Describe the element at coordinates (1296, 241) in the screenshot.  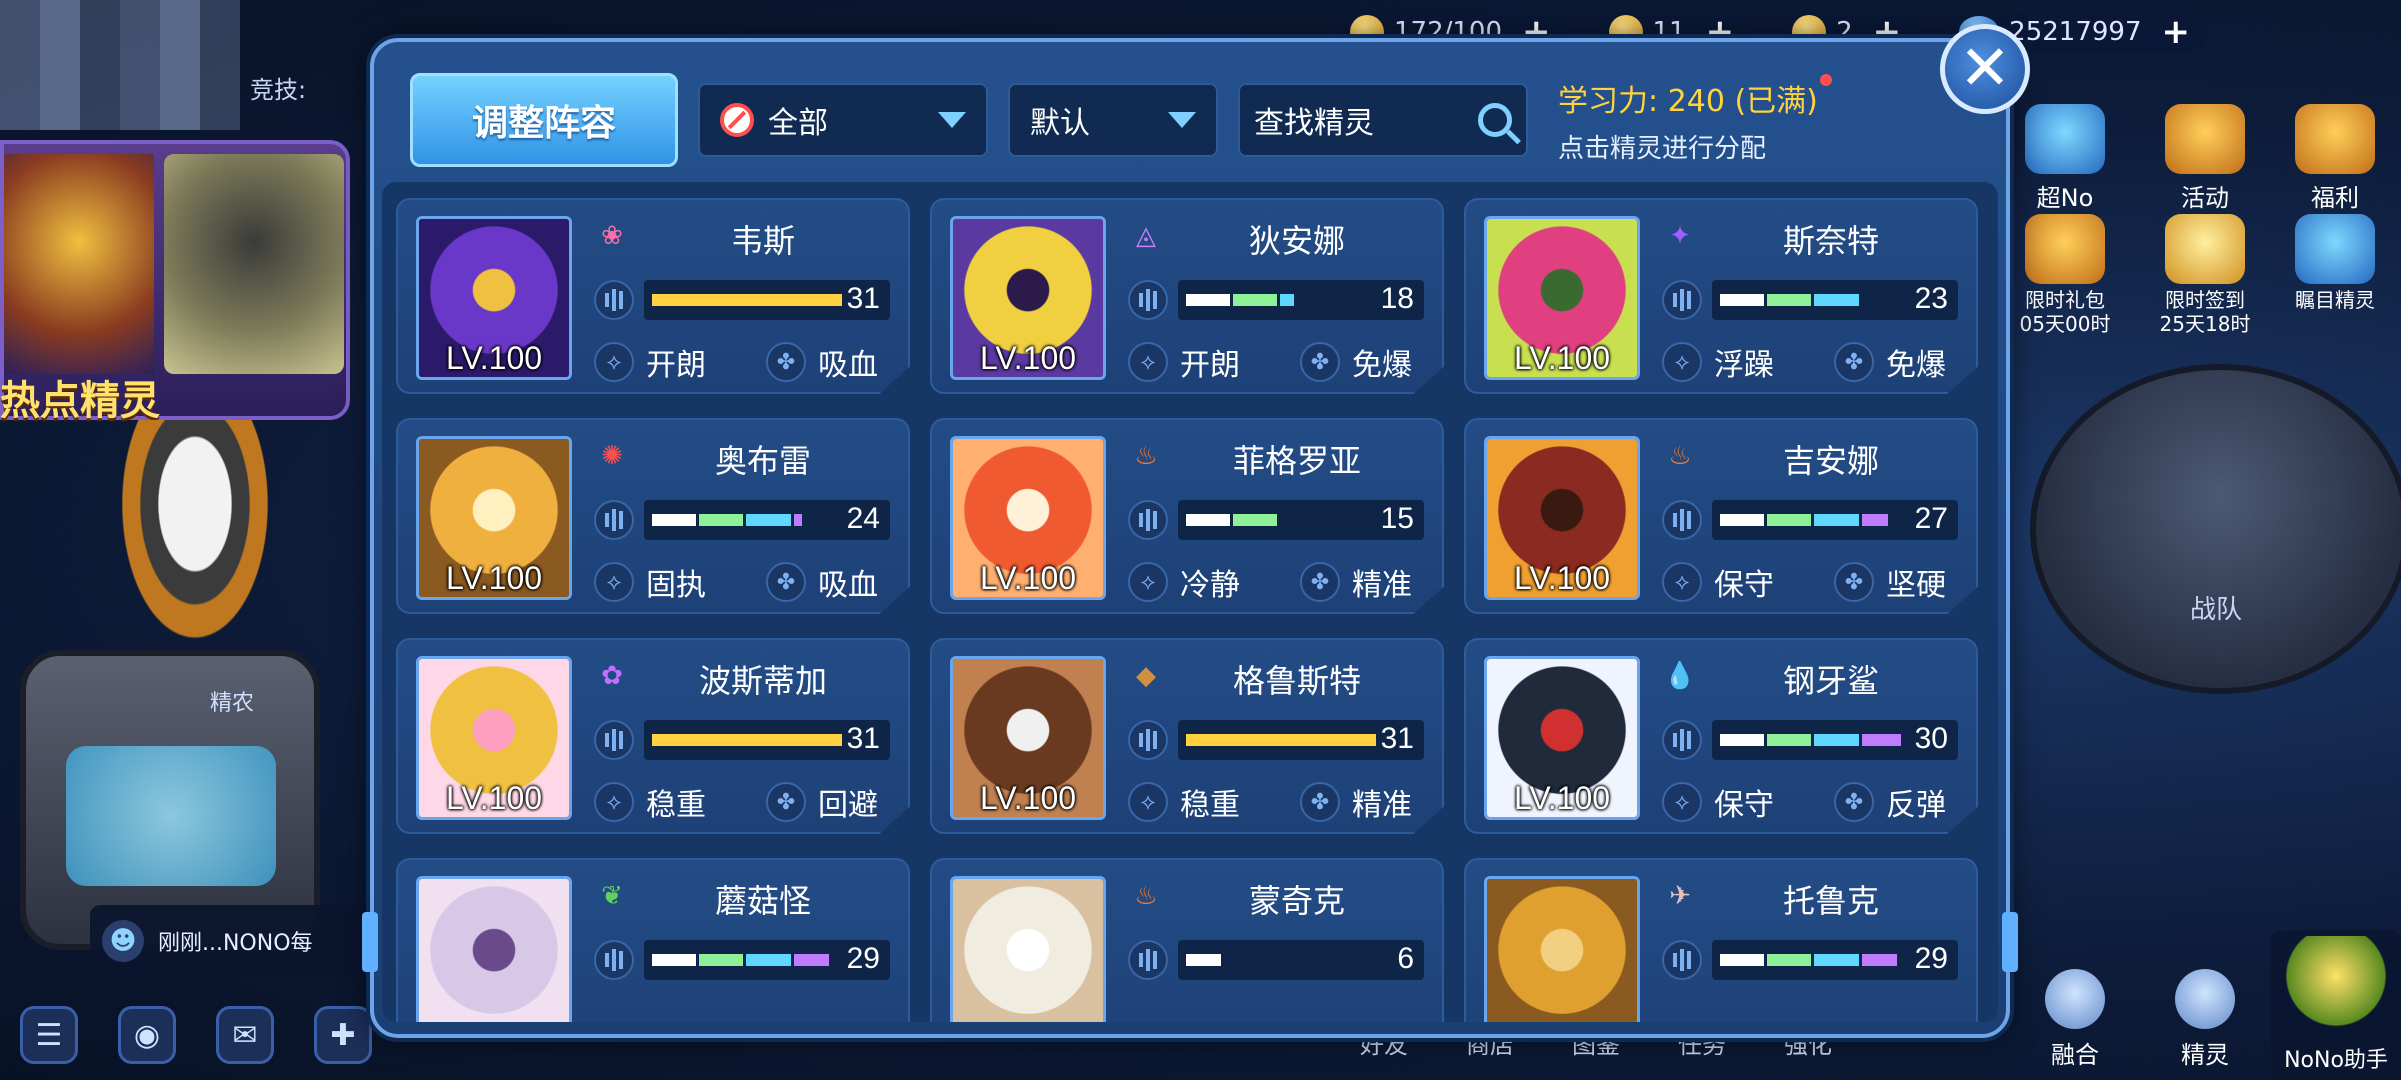
I see `pet-name: 狄安娜` at that location.